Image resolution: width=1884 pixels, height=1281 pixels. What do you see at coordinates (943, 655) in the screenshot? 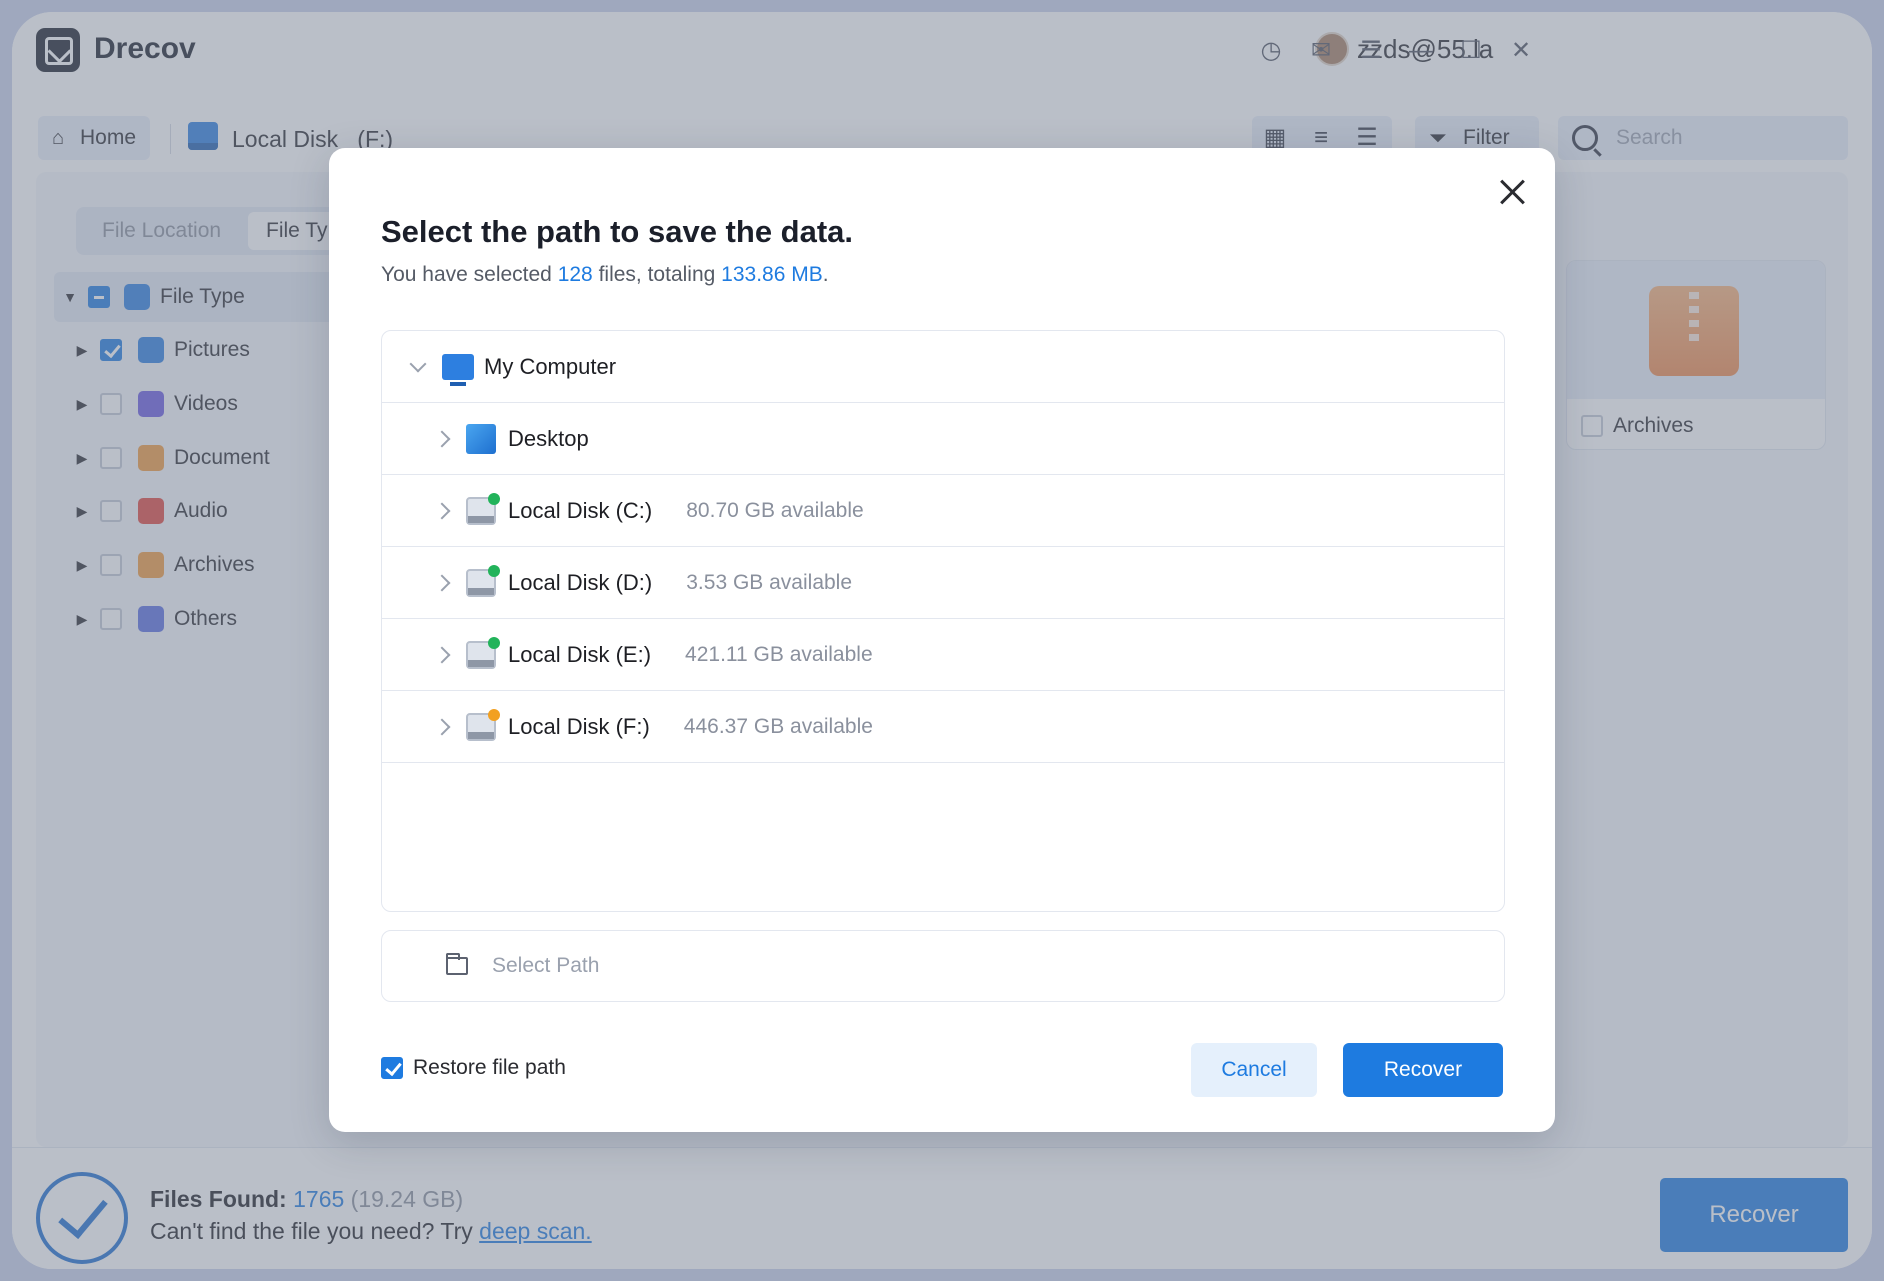
I see `location-disk-e: Local Disk (E:) 421.11 GB available` at bounding box center [943, 655].